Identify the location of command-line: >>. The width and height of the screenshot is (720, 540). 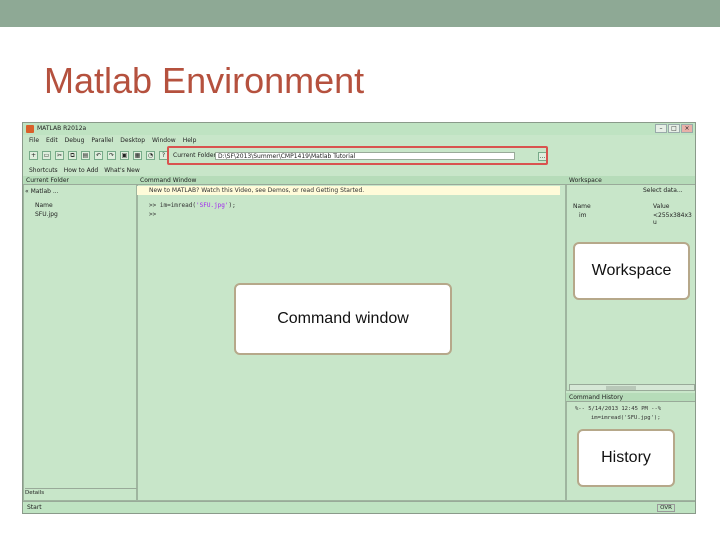
(152, 214).